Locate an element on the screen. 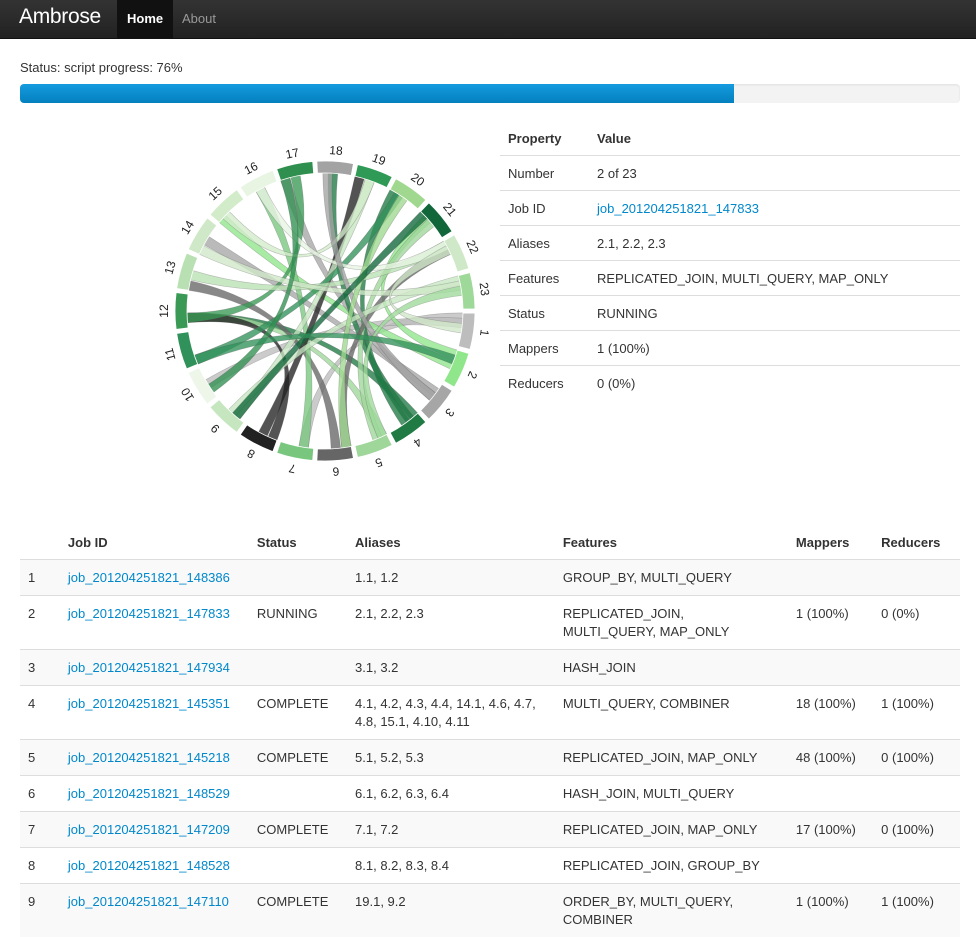  jobs-column-header is located at coordinates (40, 542).